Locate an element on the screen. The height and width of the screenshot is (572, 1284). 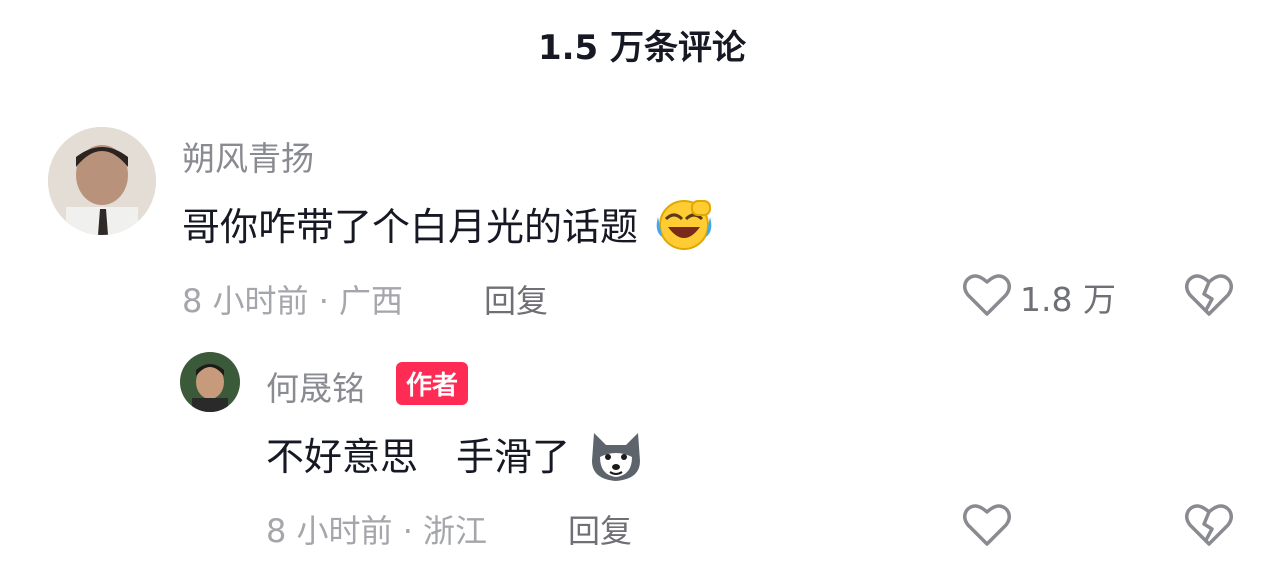
like-button is located at coordinates (987, 527).